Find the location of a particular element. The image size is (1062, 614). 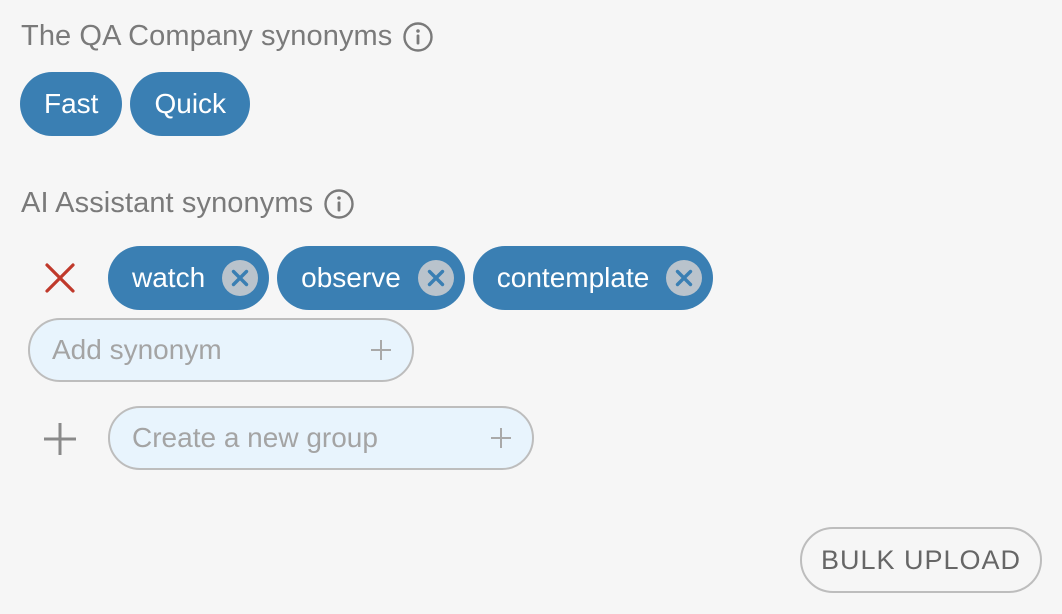

synonym-chip: watch is located at coordinates (189, 278).